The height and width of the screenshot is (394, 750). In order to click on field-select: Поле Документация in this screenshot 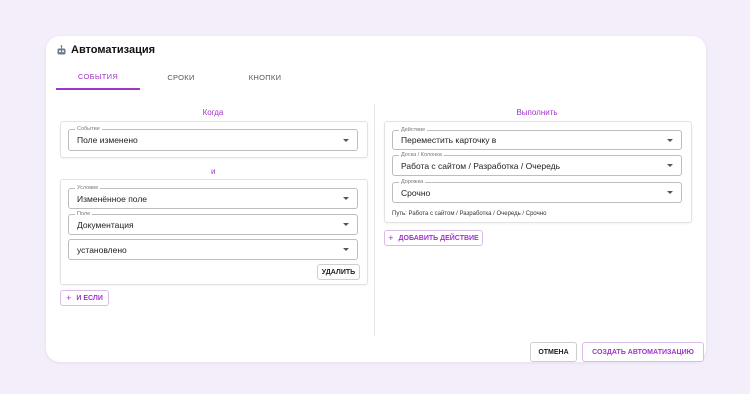, I will do `click(213, 223)`.